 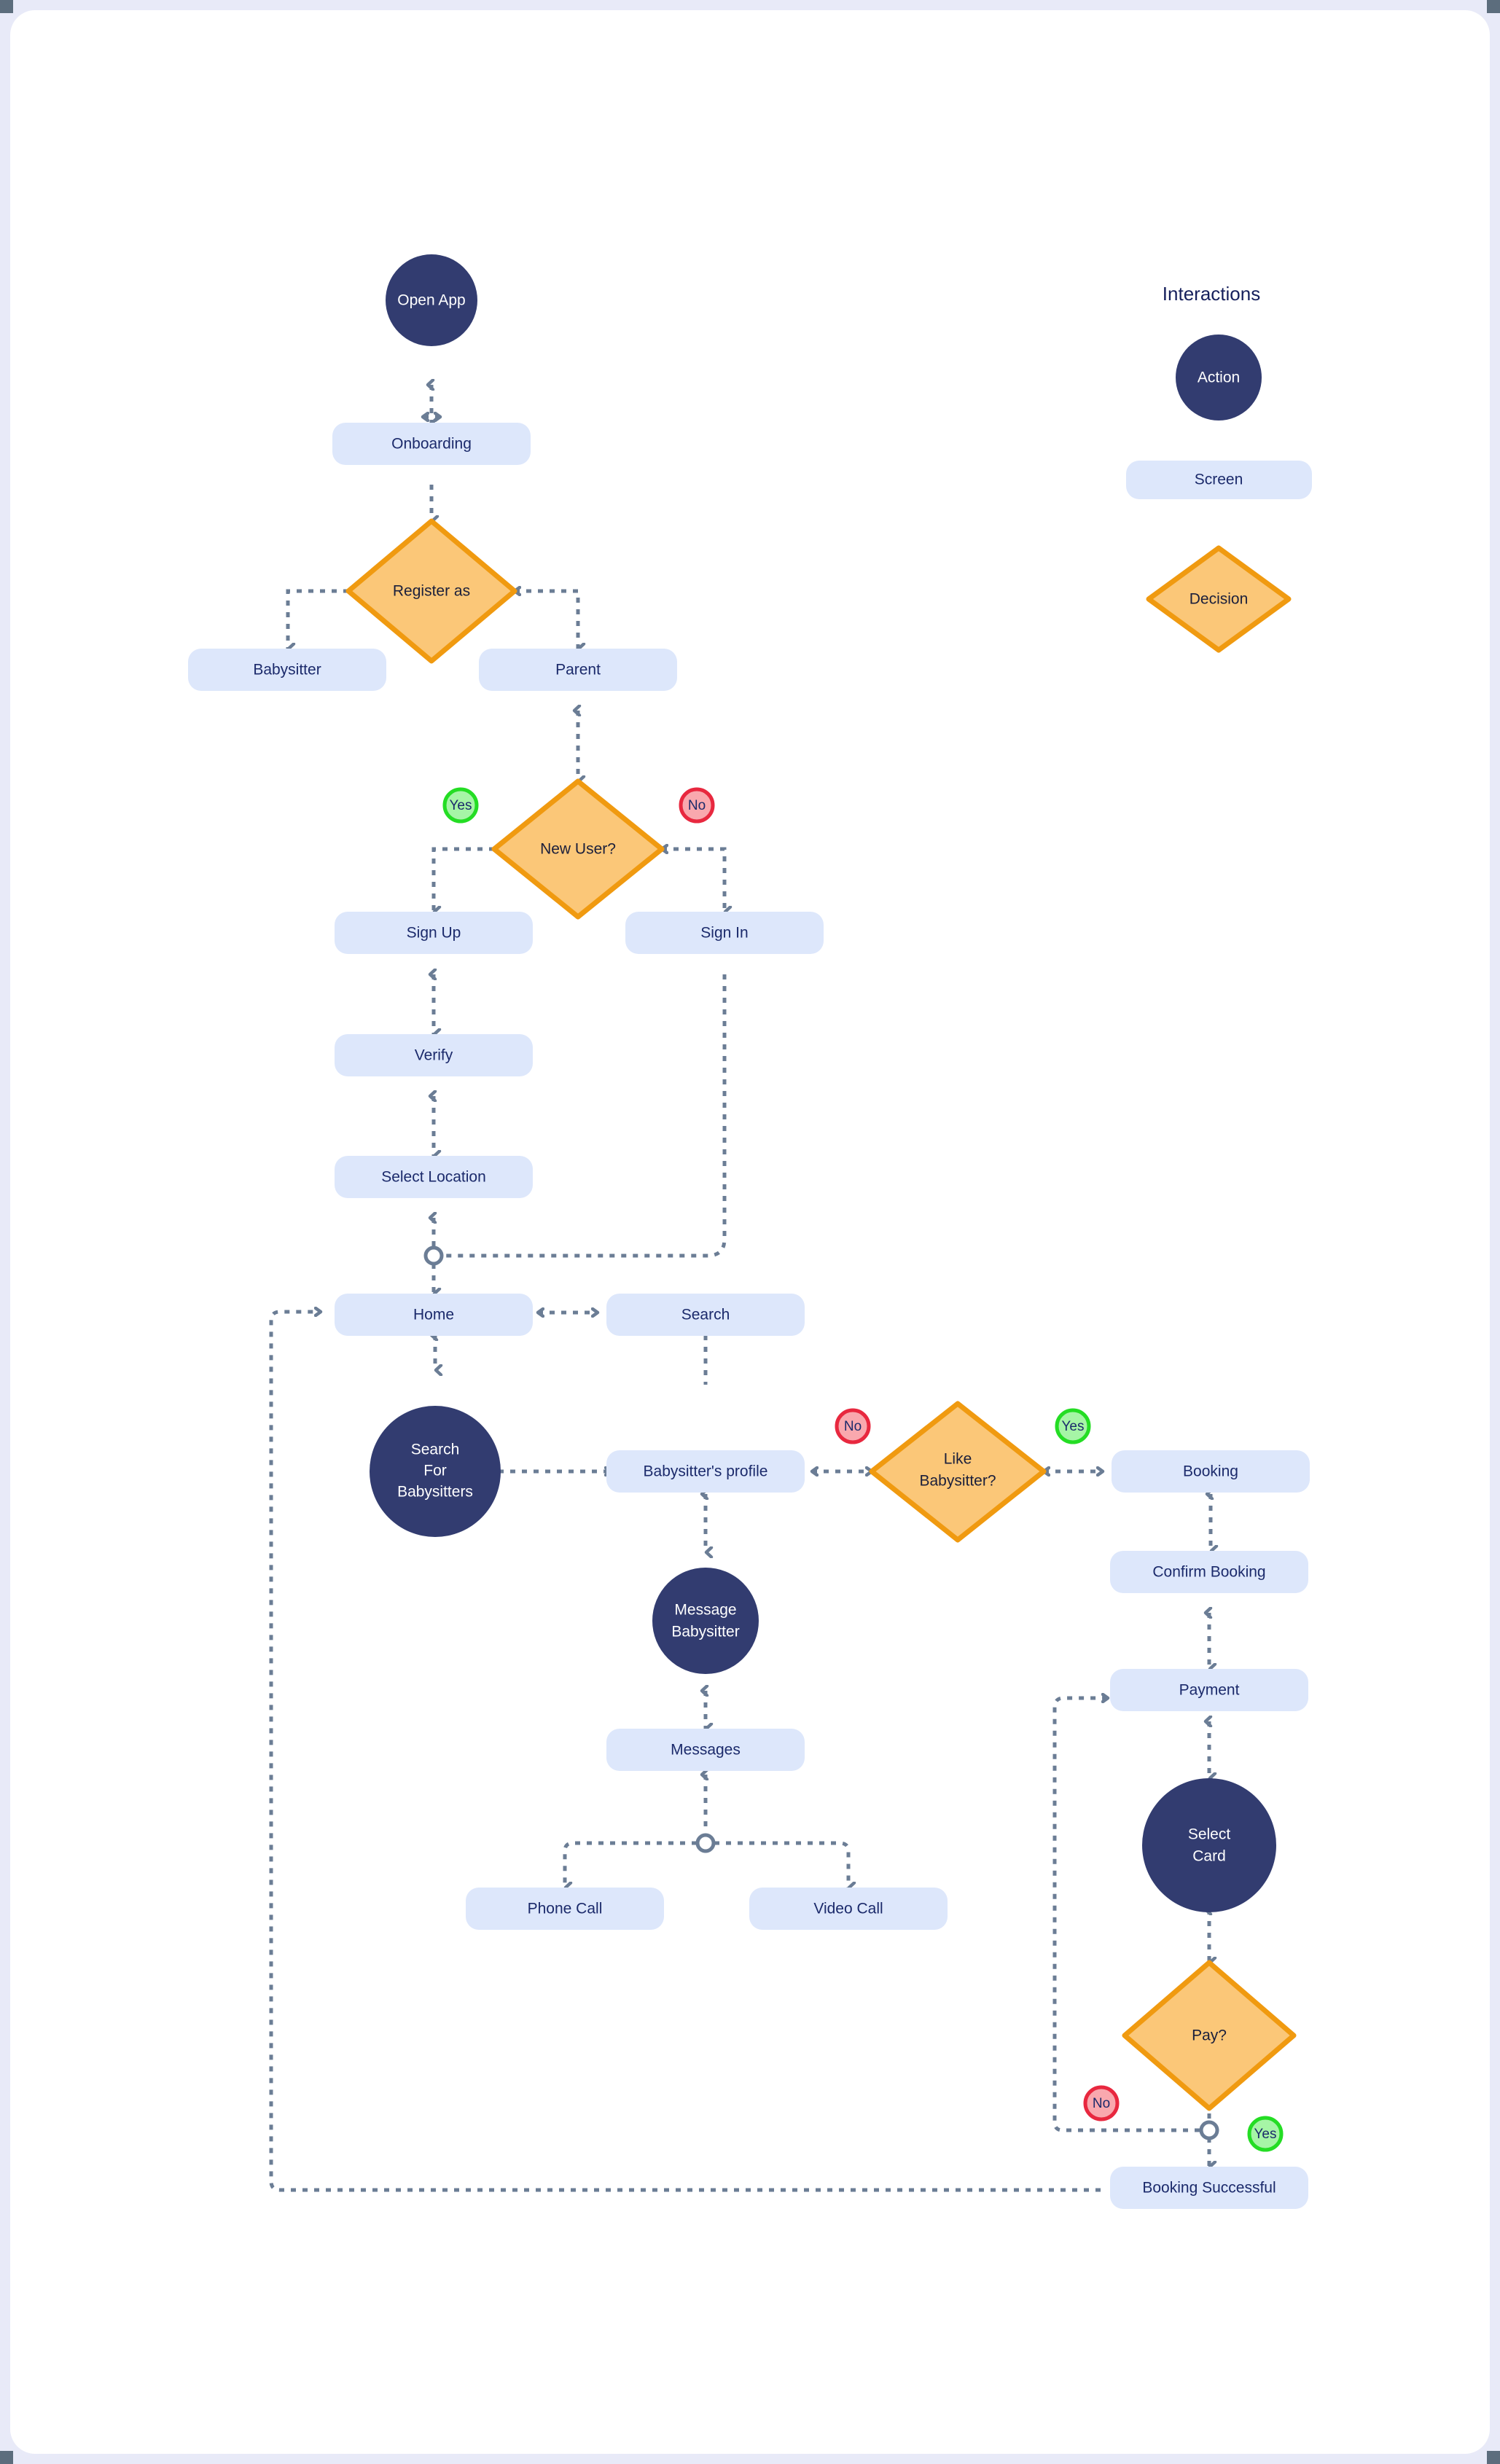 I want to click on node-babysitters-profile: Babysitter's profile, so click(x=705, y=1471).